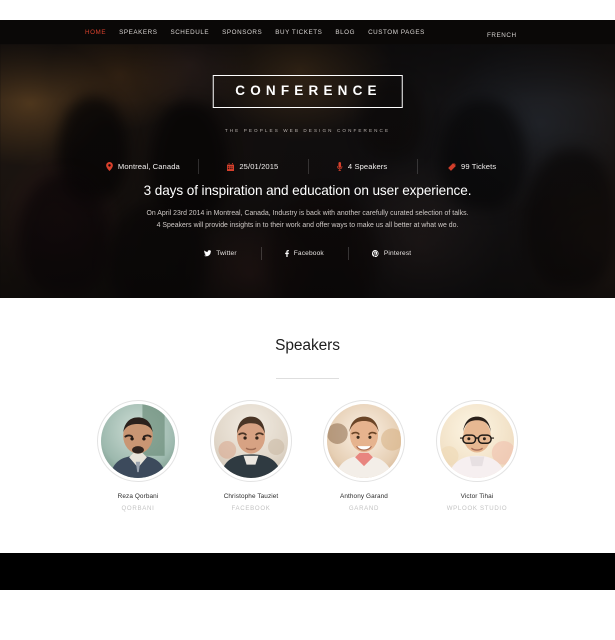 The width and height of the screenshot is (615, 640). I want to click on microphone-icon, so click(340, 166).